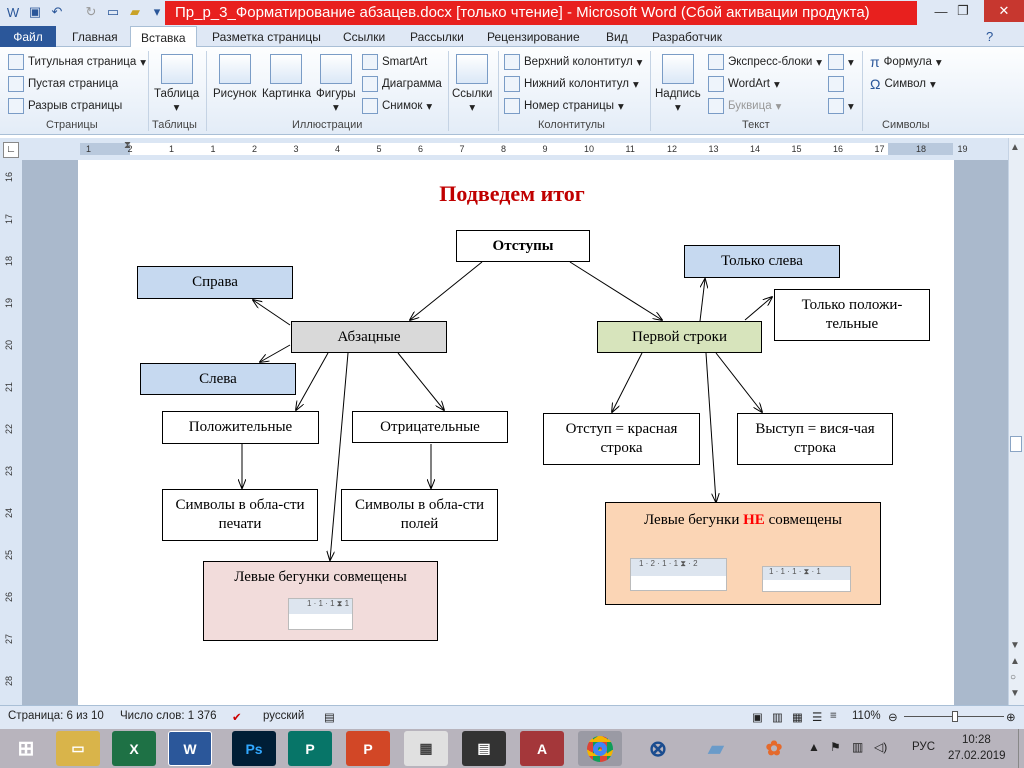 The height and width of the screenshot is (768, 1024). What do you see at coordinates (320, 614) in the screenshot?
I see `merged-ruler-image: 1 · 1 · 1 ⧗ 1` at bounding box center [320, 614].